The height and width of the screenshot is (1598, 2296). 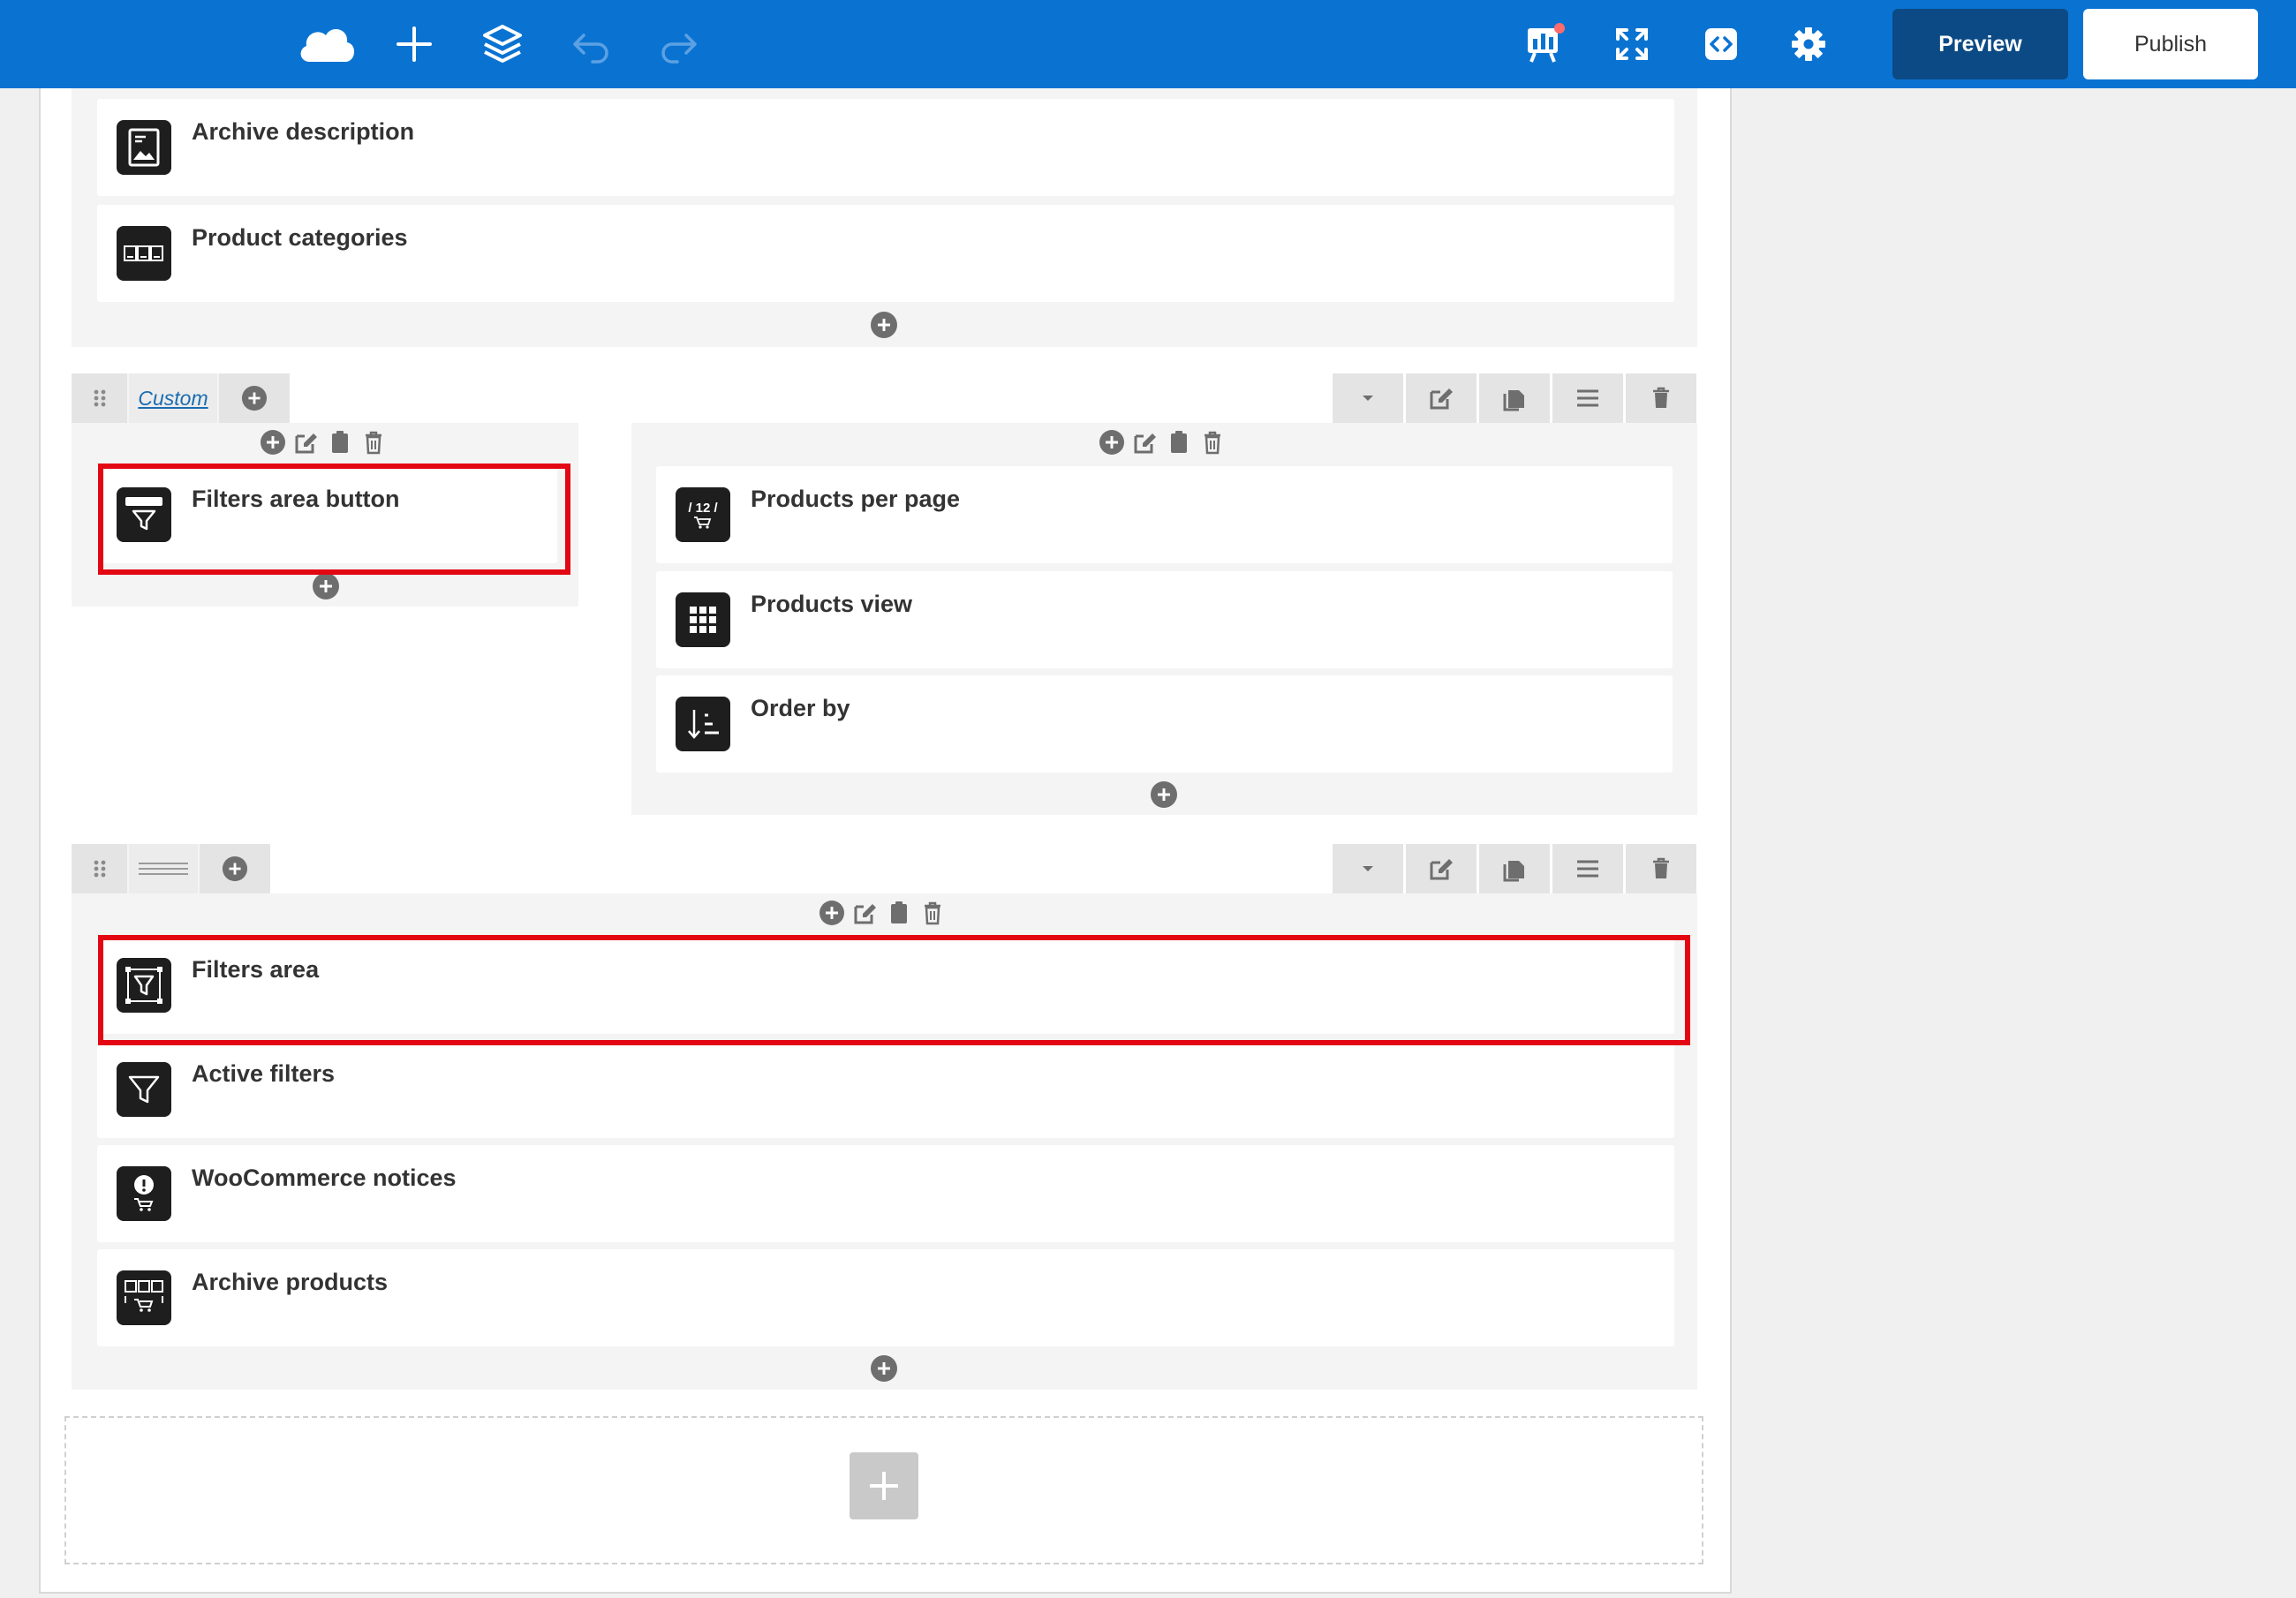 I want to click on cloud-icon, so click(x=326, y=44).